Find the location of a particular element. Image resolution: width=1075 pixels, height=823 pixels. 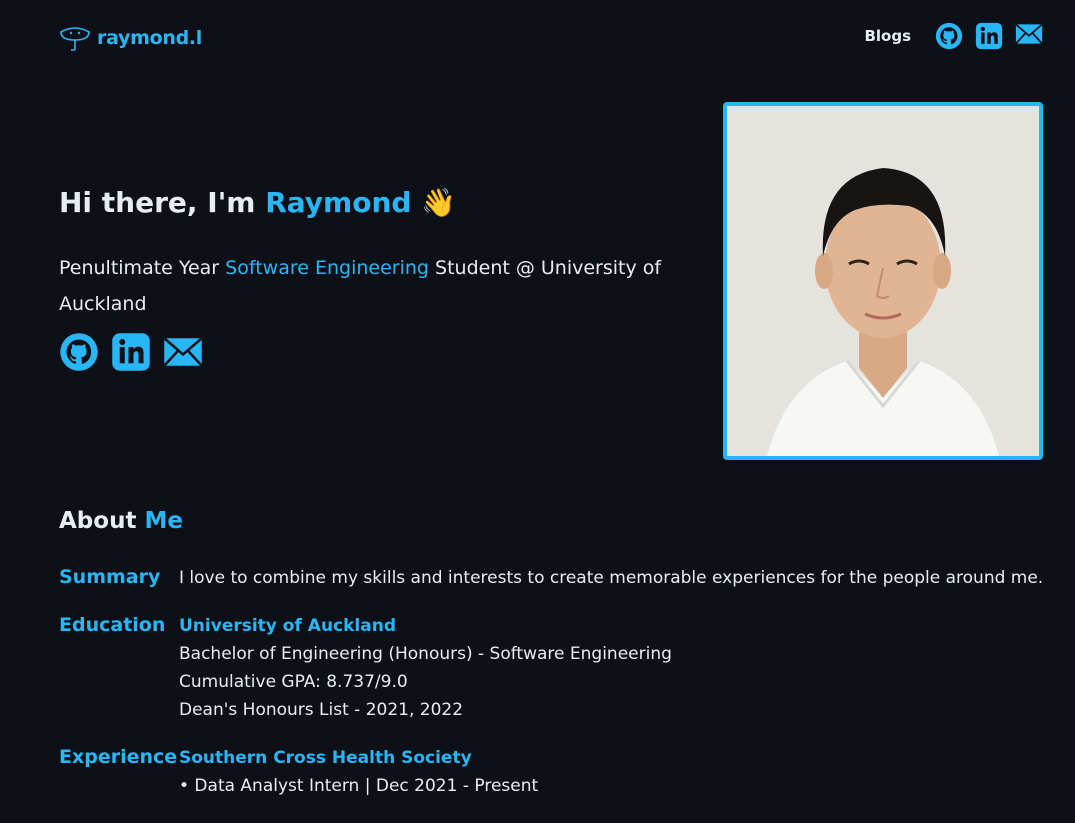

wave-emoji: 👋 is located at coordinates (439, 202).